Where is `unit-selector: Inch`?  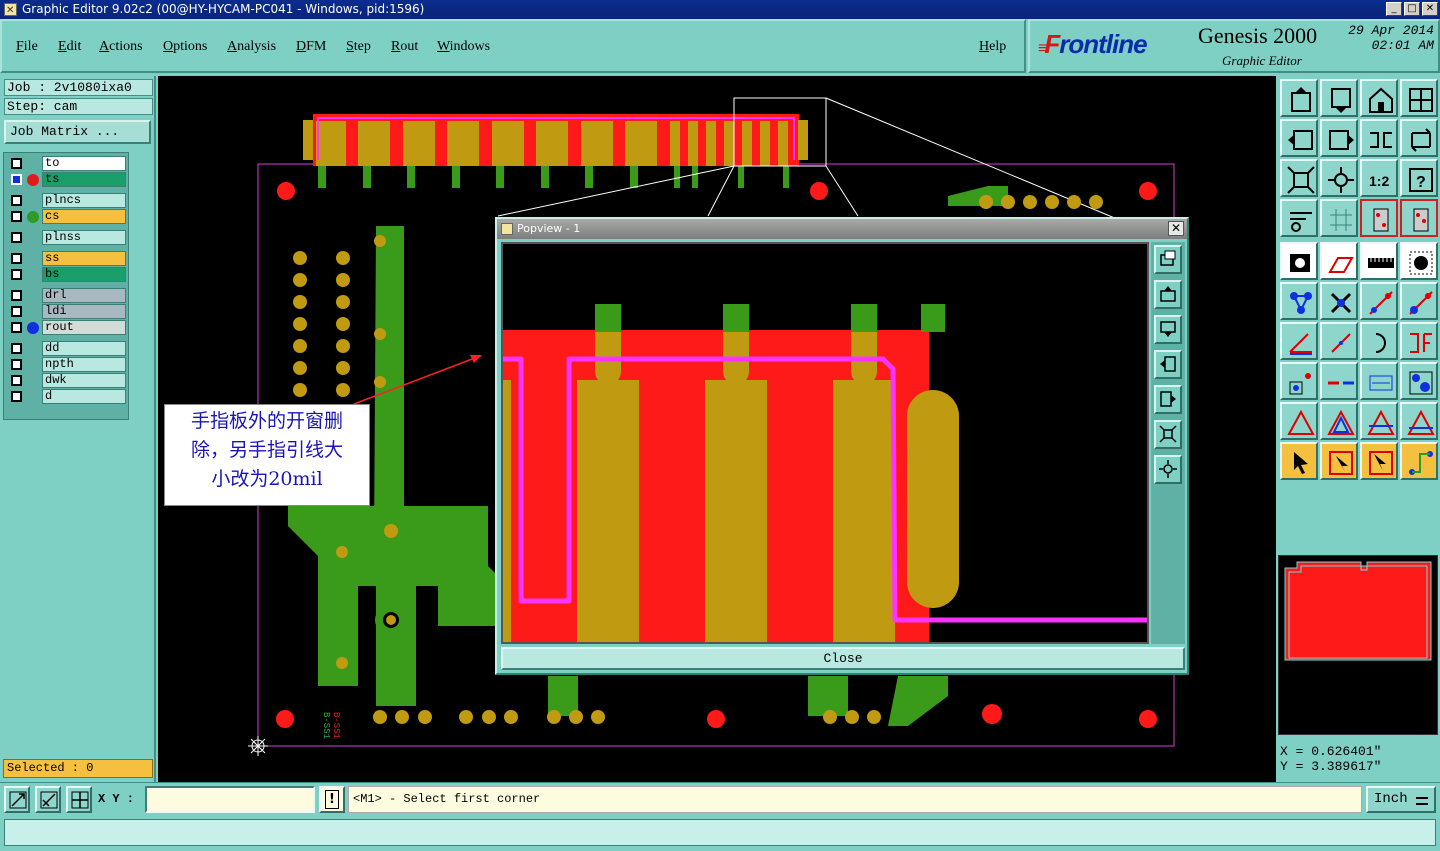 unit-selector: Inch is located at coordinates (1401, 799).